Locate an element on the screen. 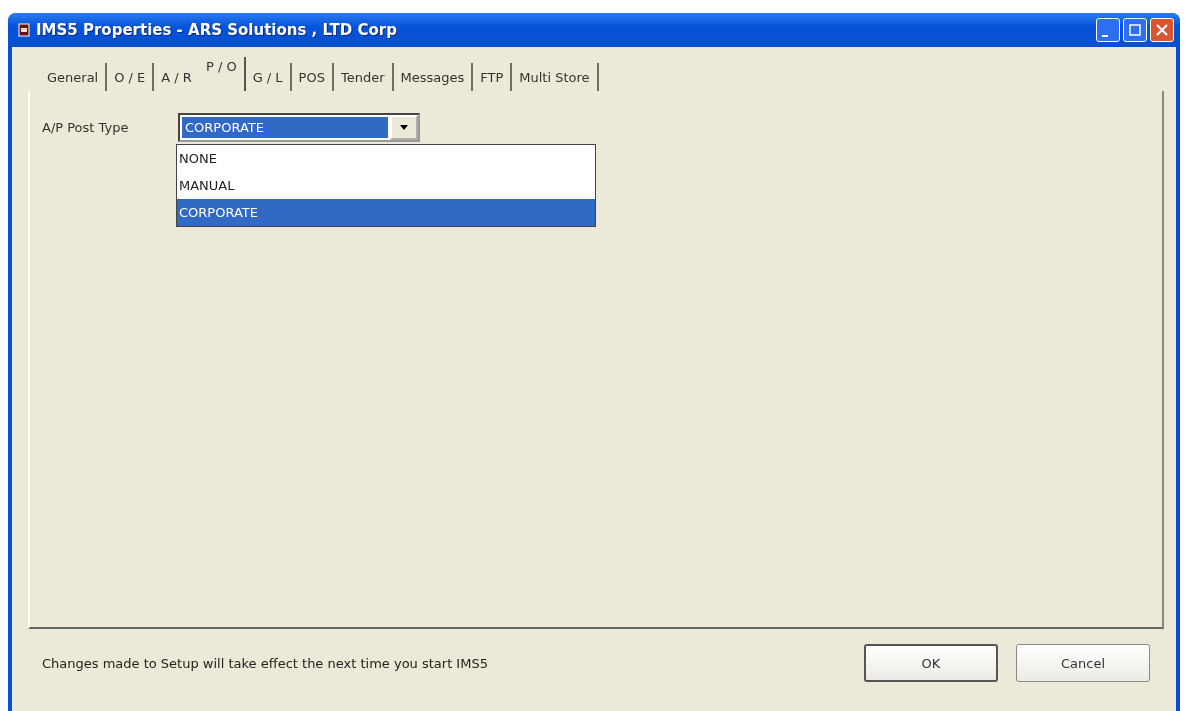 This screenshot has height=711, width=1189. close-button is located at coordinates (1162, 30).